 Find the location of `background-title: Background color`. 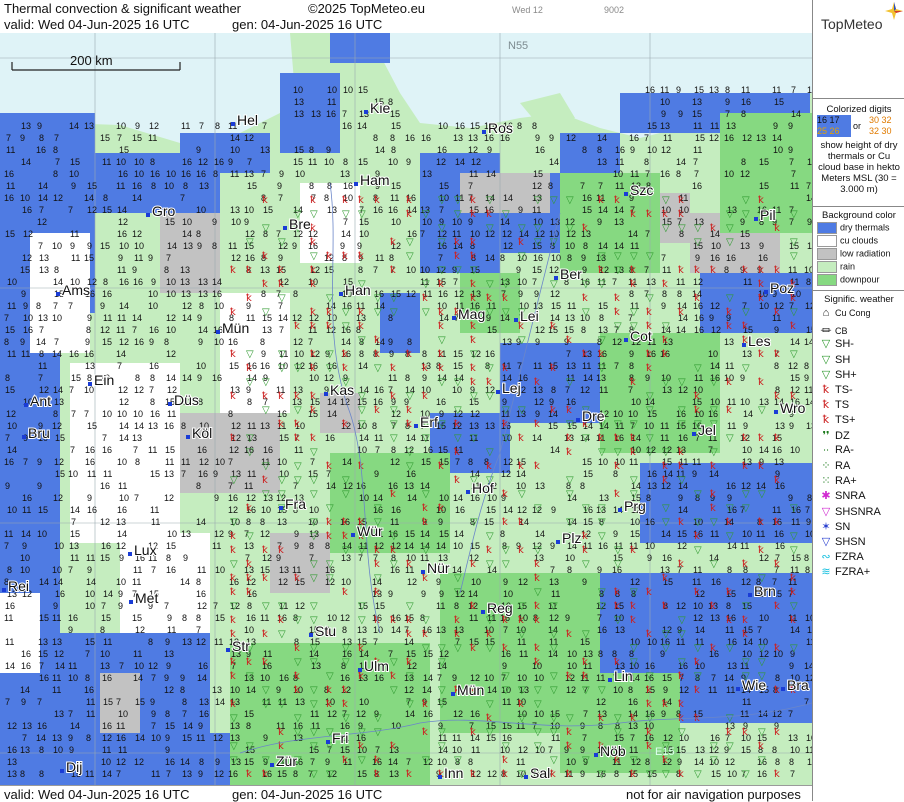

background-title: Background color is located at coordinates (859, 215).